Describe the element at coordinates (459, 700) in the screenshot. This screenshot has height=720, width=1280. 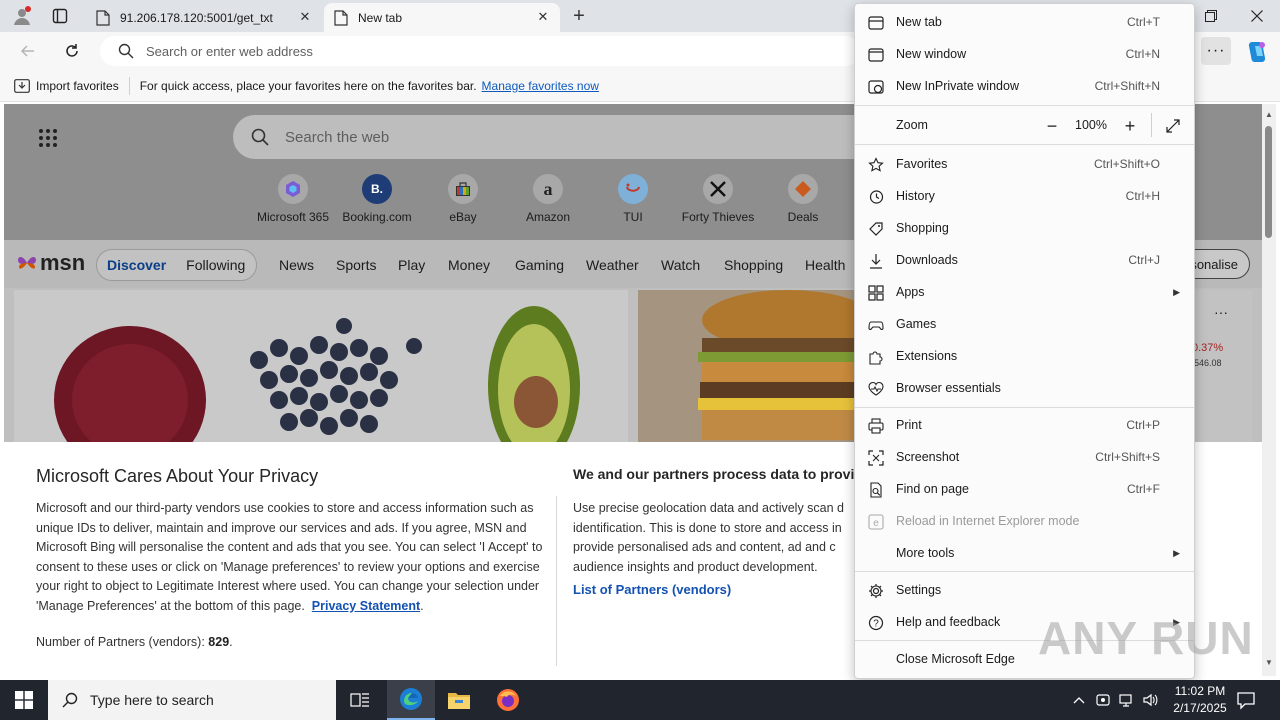
I see `file-explorer-icon` at that location.